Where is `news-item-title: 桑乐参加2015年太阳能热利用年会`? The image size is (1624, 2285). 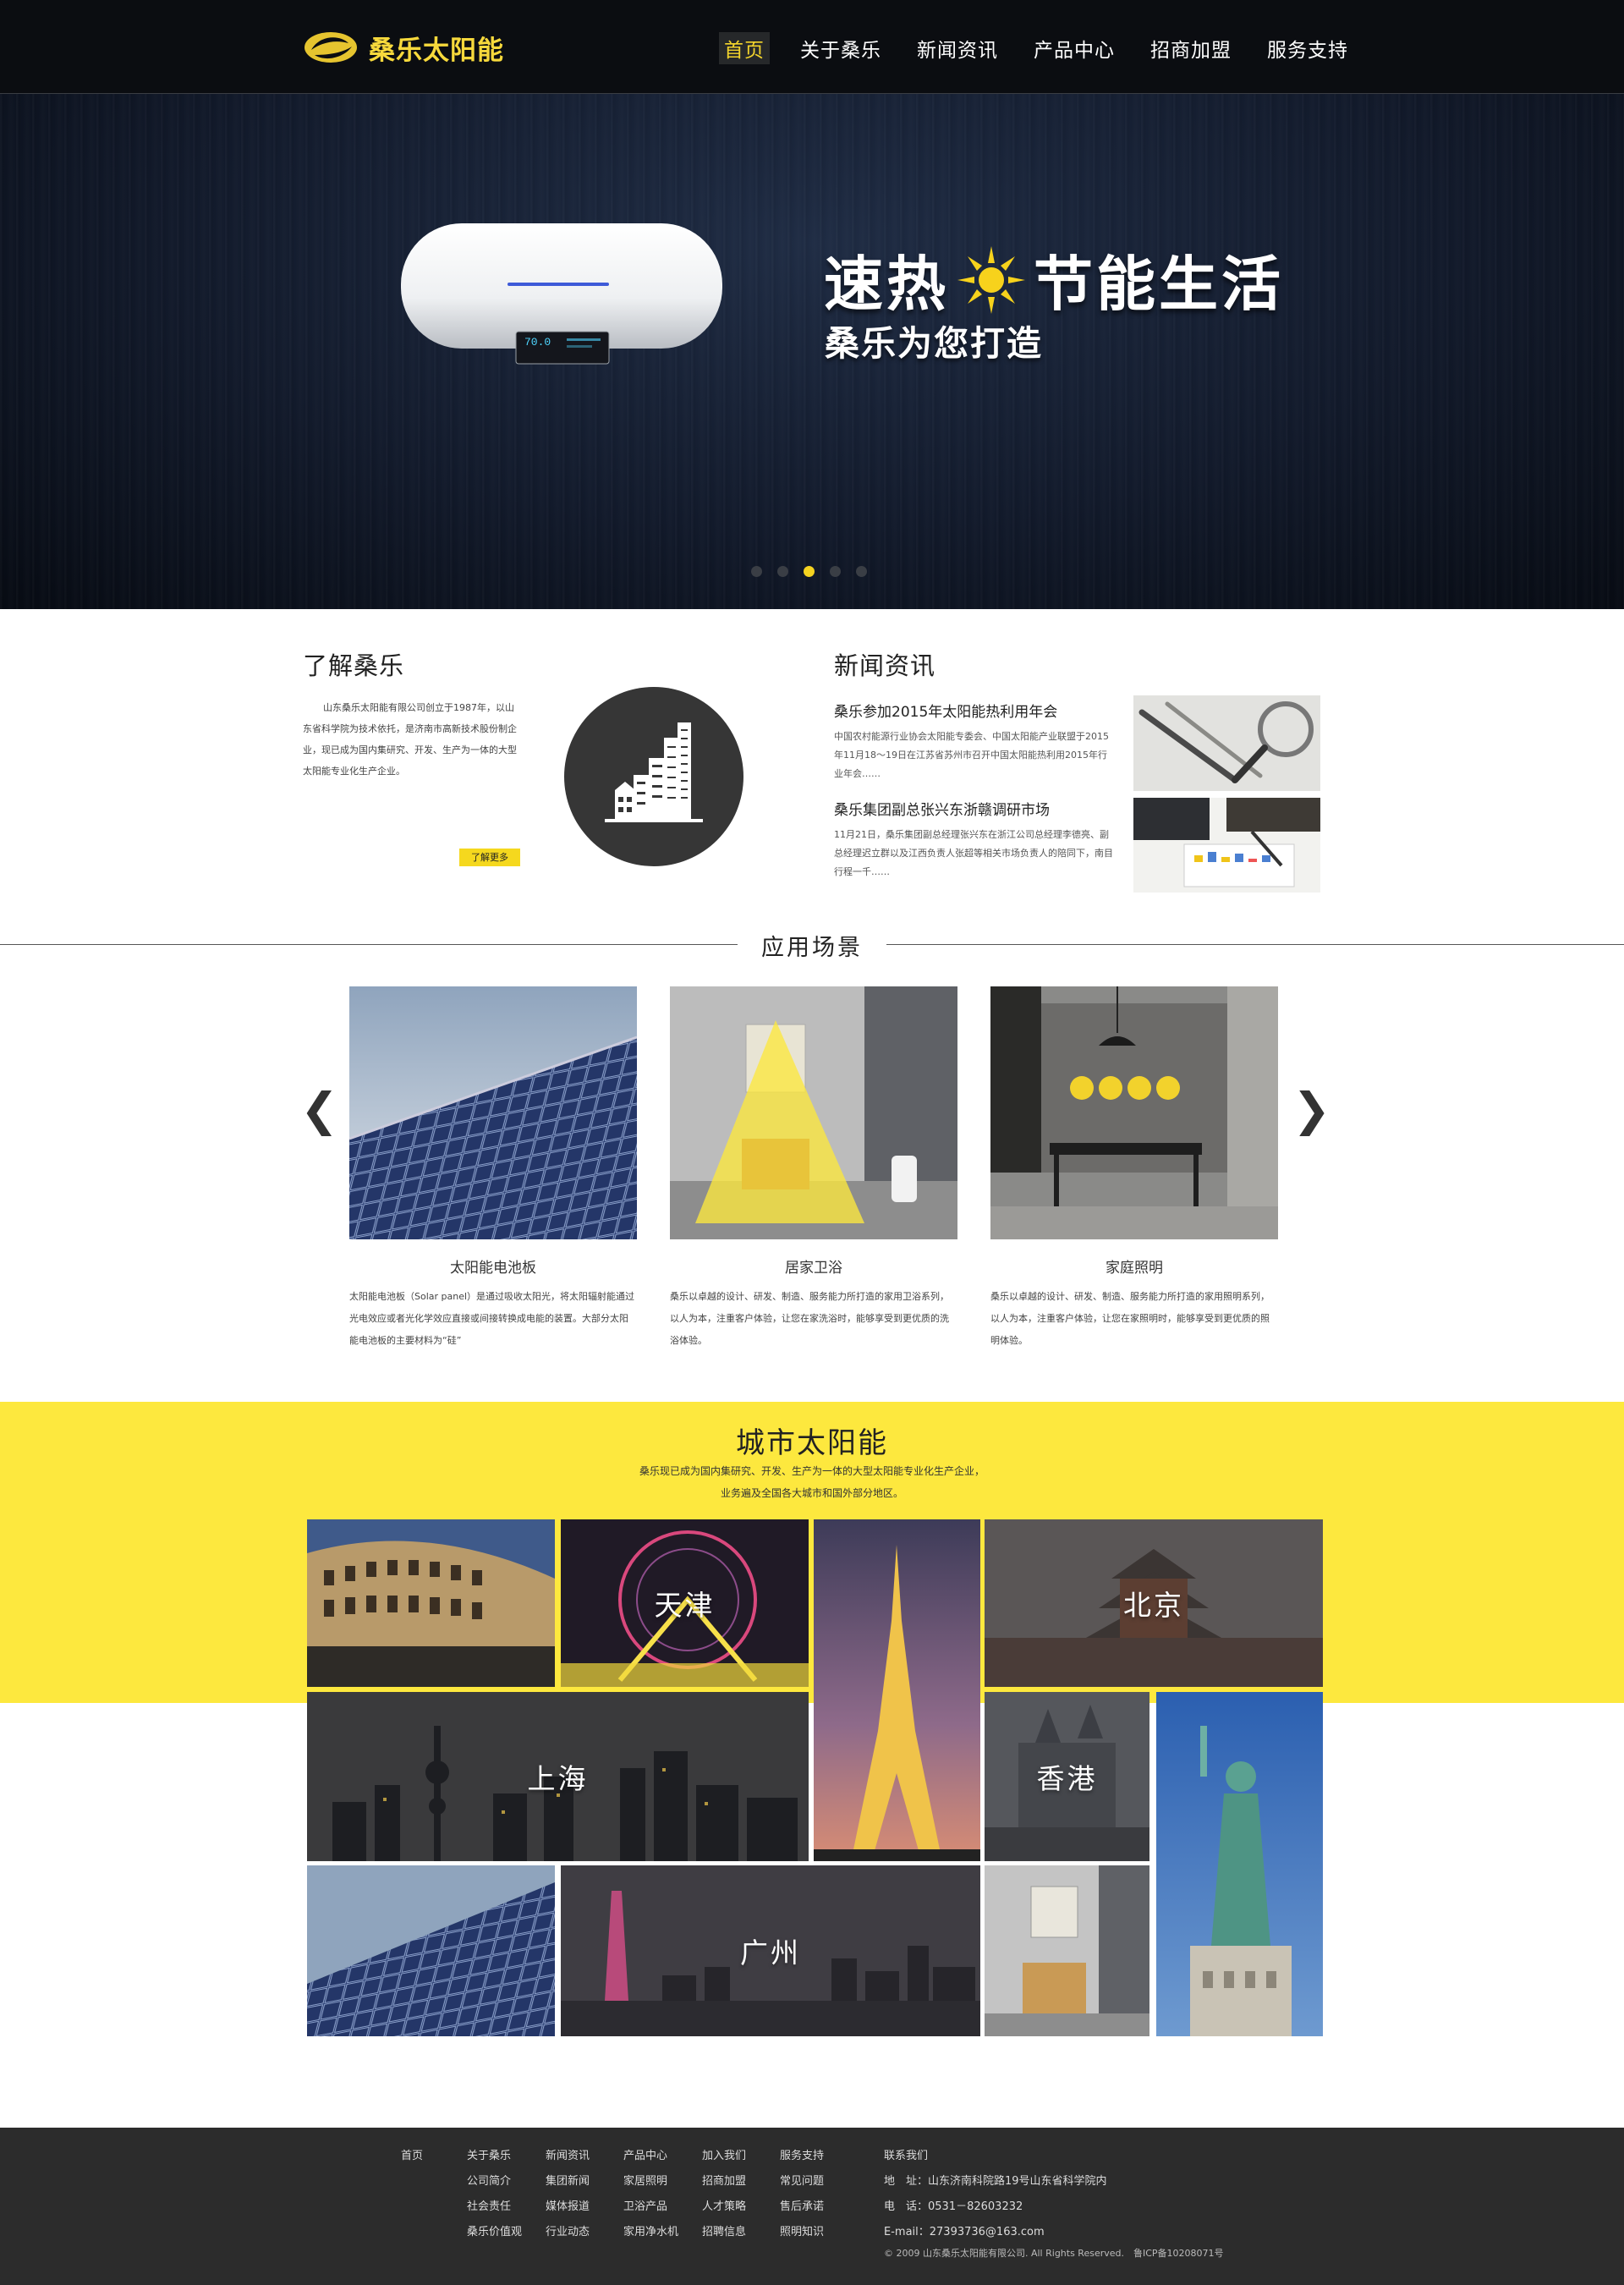 news-item-title: 桑乐参加2015年太阳能热利用年会 is located at coordinates (974, 710).